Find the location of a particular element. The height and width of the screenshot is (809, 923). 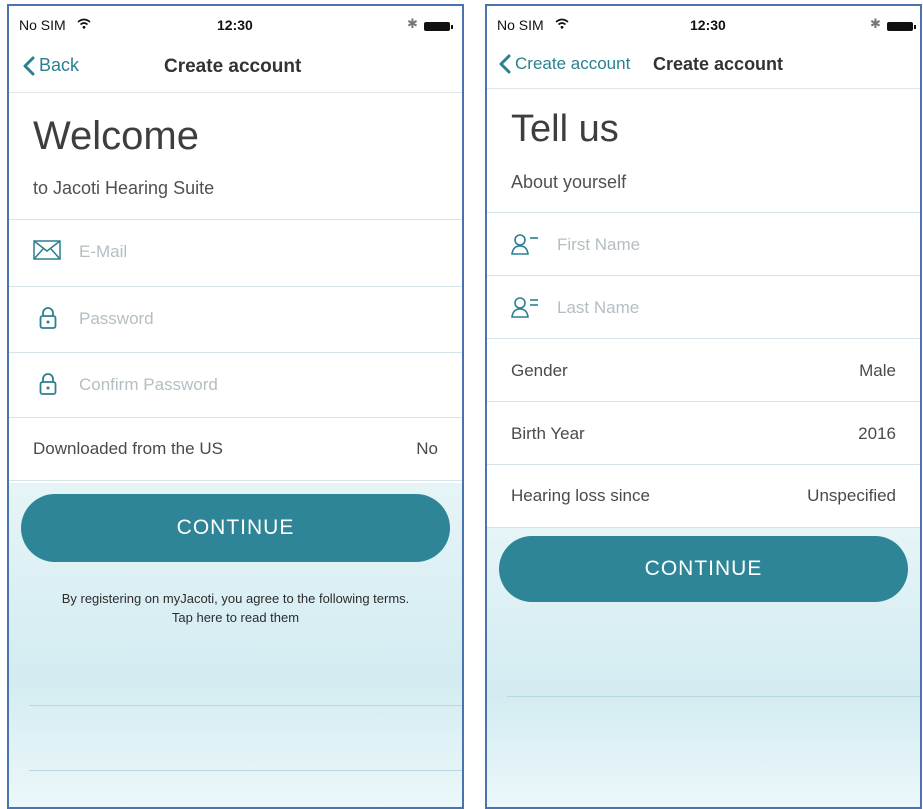

navigation-bar: Back Create account is located at coordinates (235, 67).